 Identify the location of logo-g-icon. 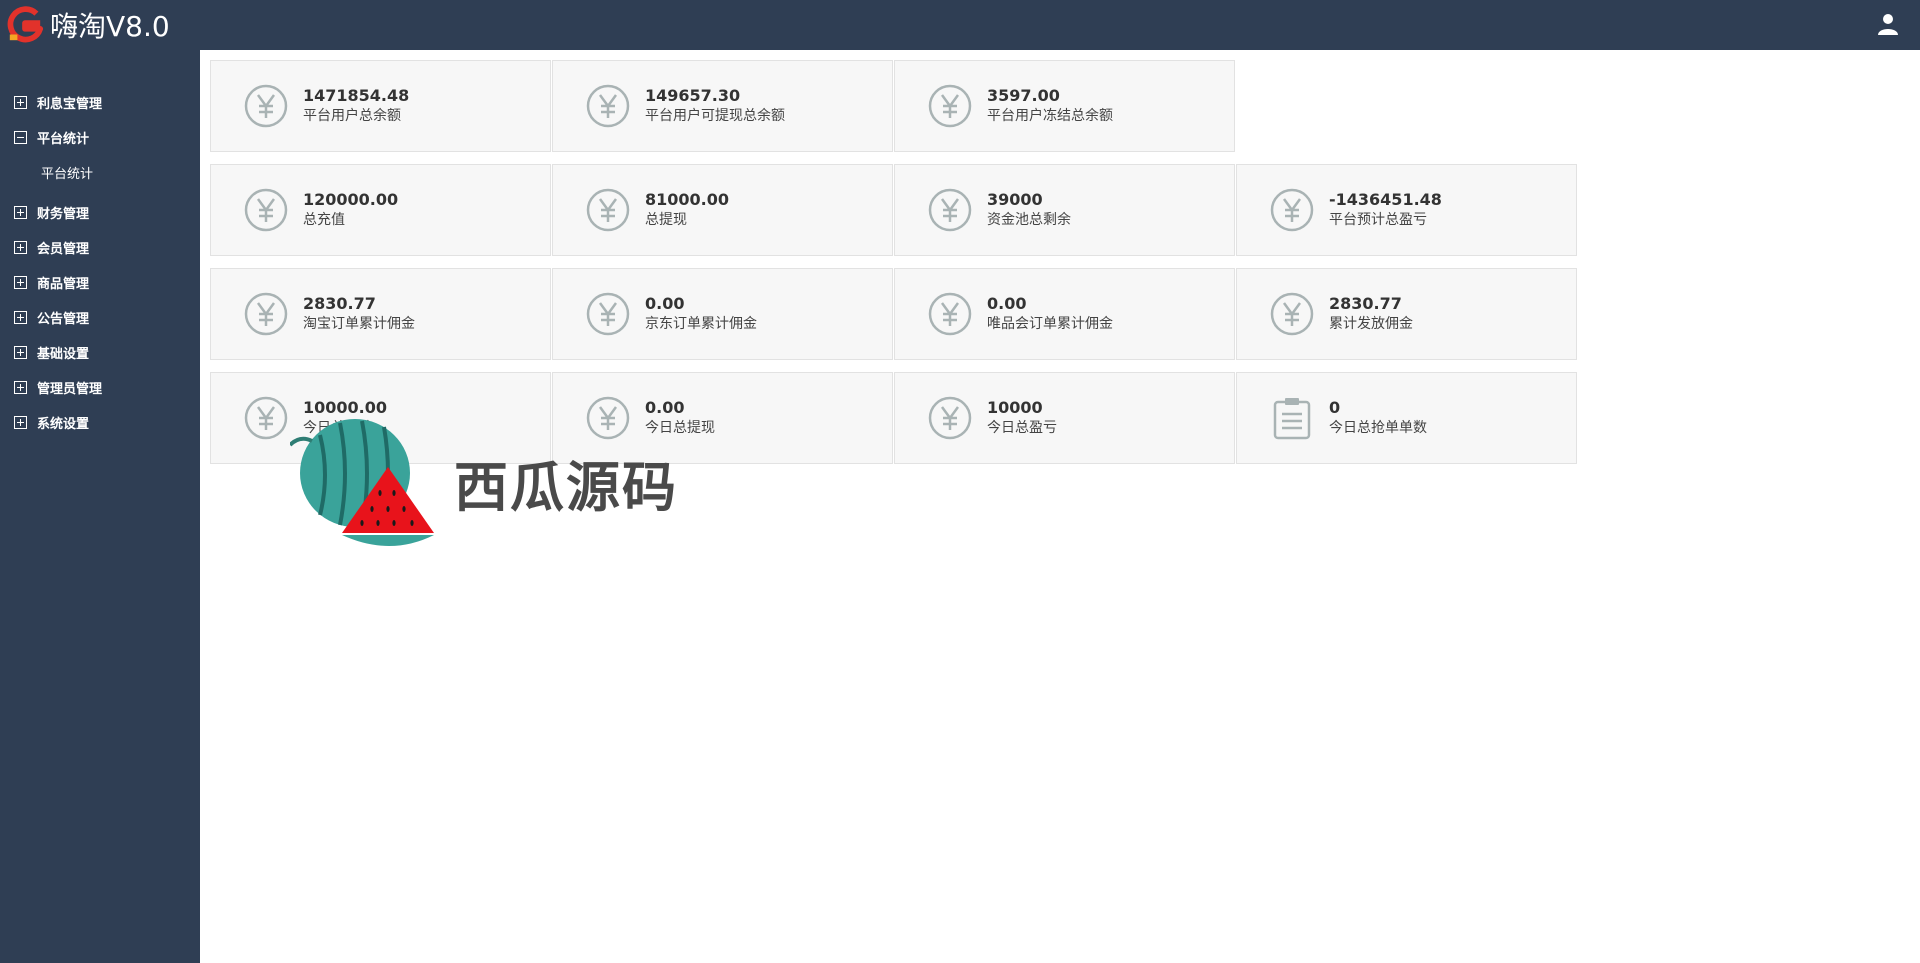
(25, 24).